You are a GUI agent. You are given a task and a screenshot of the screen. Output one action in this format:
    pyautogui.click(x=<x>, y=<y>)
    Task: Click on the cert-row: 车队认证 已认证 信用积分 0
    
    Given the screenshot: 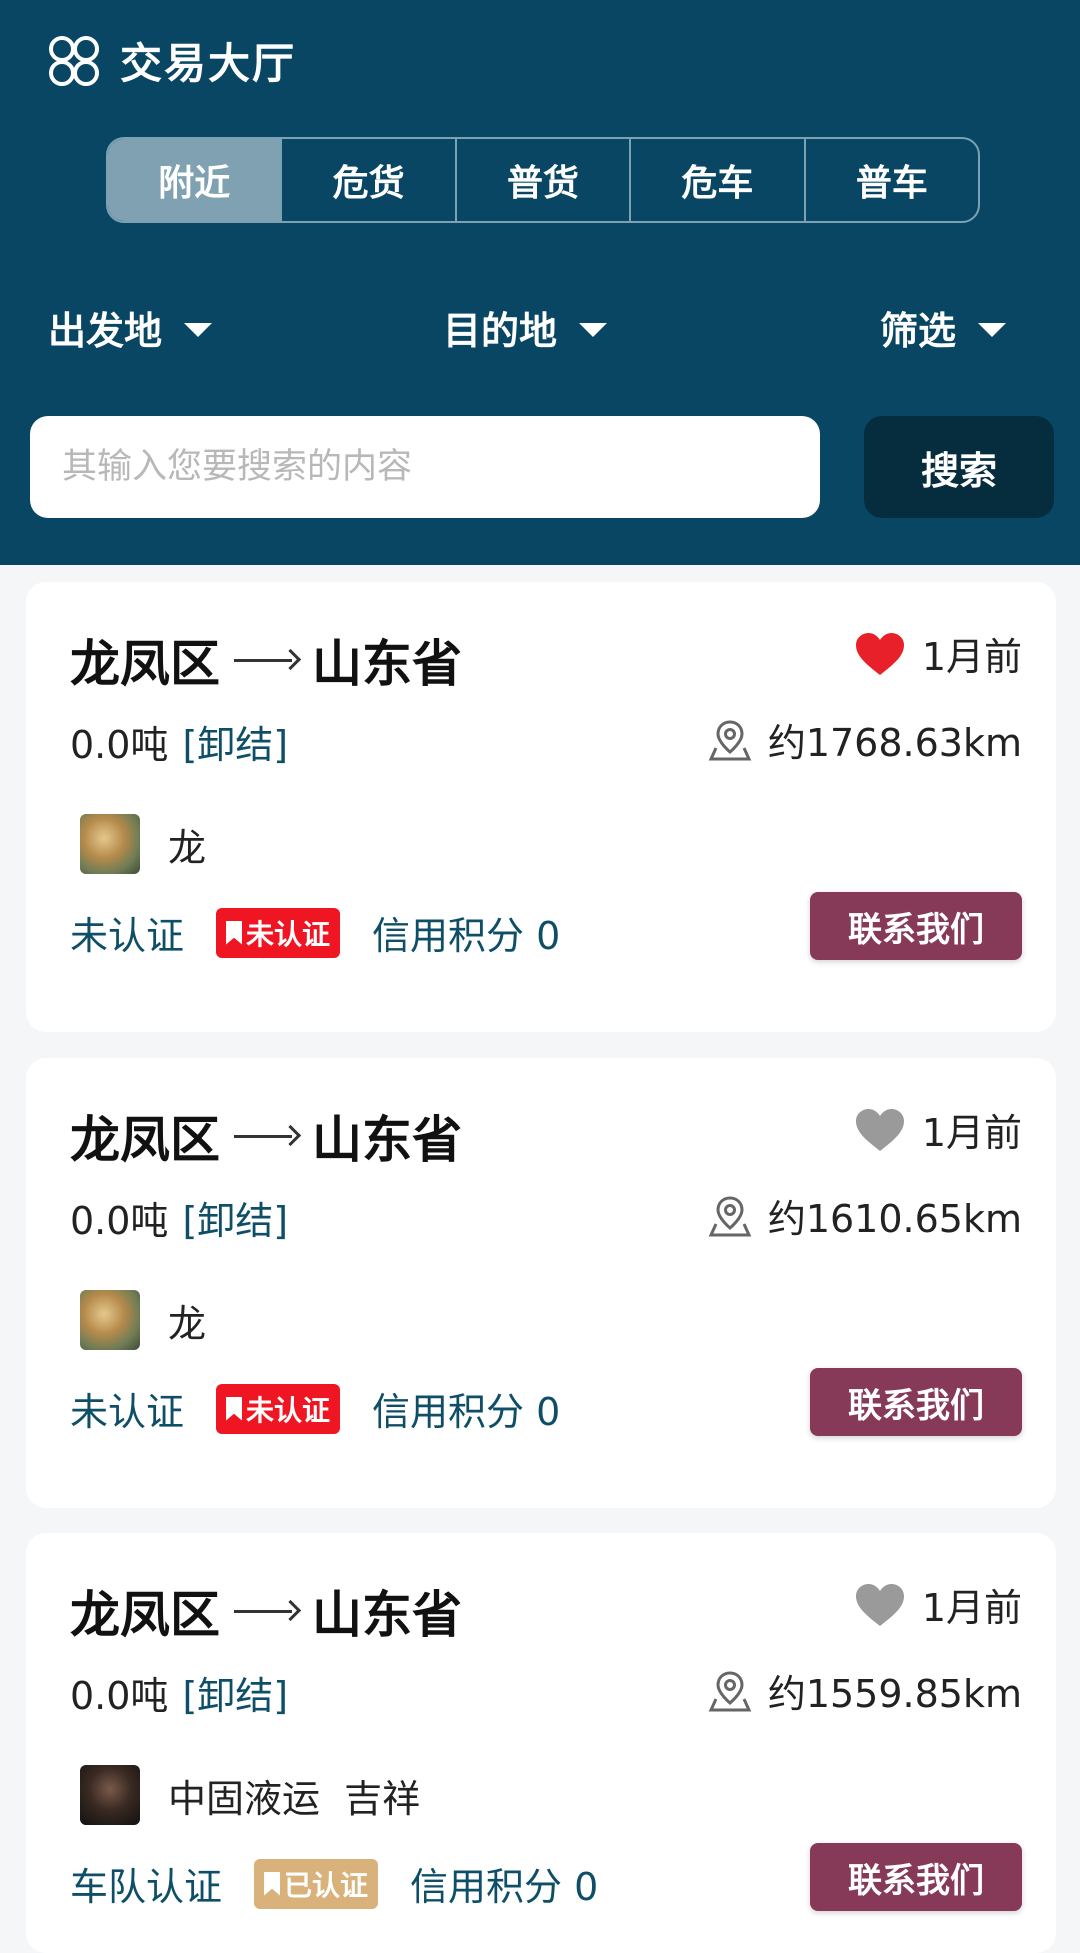 What is the action you would take?
    pyautogui.click(x=334, y=1883)
    